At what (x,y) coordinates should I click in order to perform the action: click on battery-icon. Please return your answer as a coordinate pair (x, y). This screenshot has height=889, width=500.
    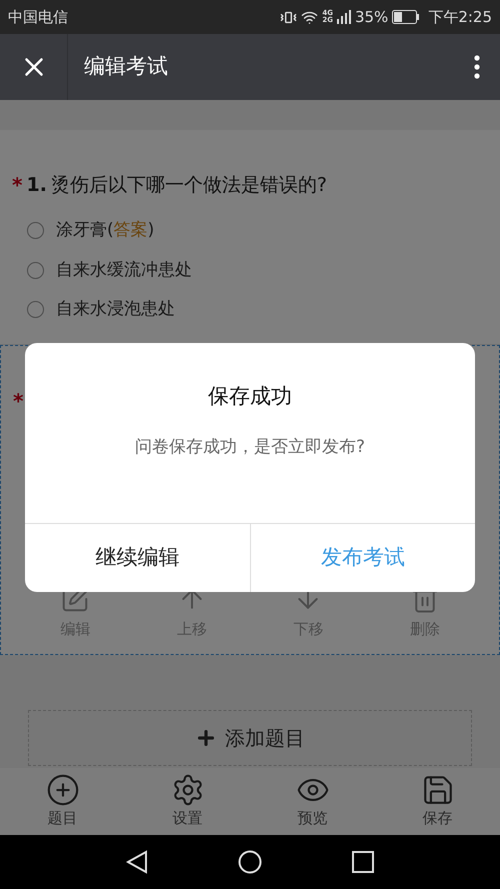
    Looking at the image, I should click on (406, 17).